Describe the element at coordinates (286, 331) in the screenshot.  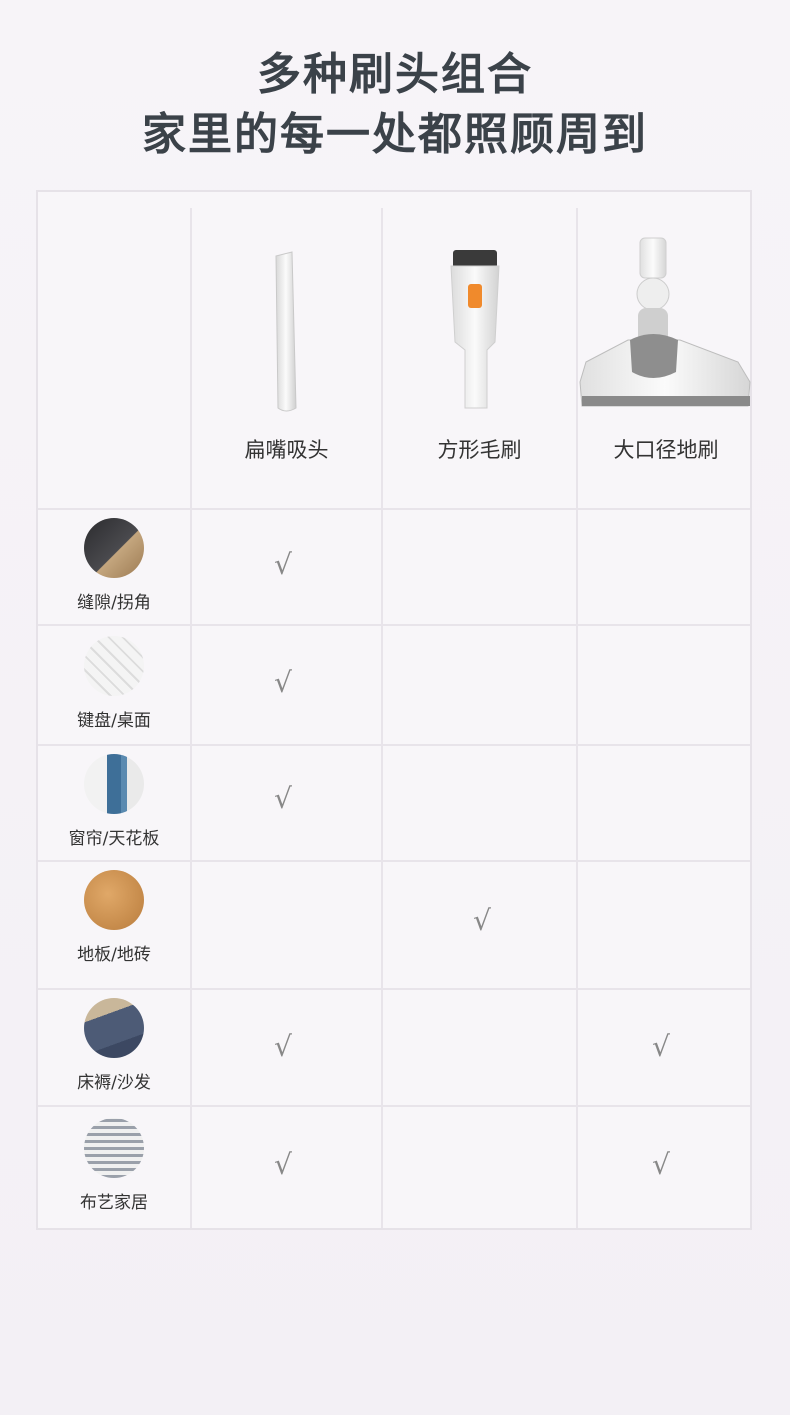
I see `crevice-nozzle-icon` at that location.